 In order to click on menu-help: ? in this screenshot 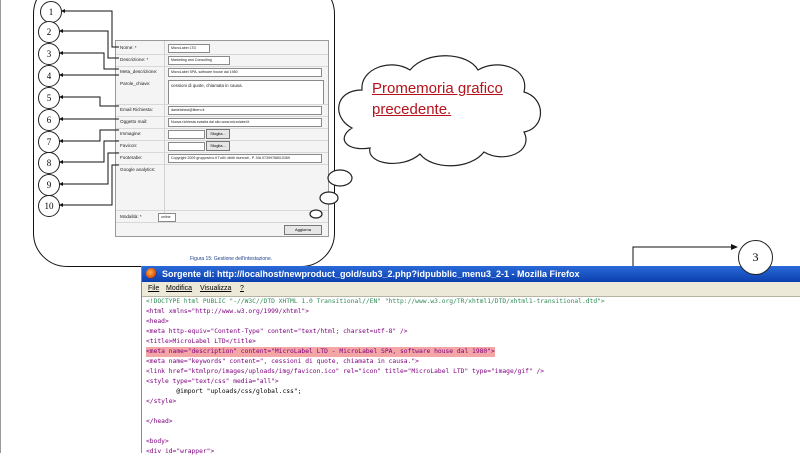, I will do `click(242, 289)`.